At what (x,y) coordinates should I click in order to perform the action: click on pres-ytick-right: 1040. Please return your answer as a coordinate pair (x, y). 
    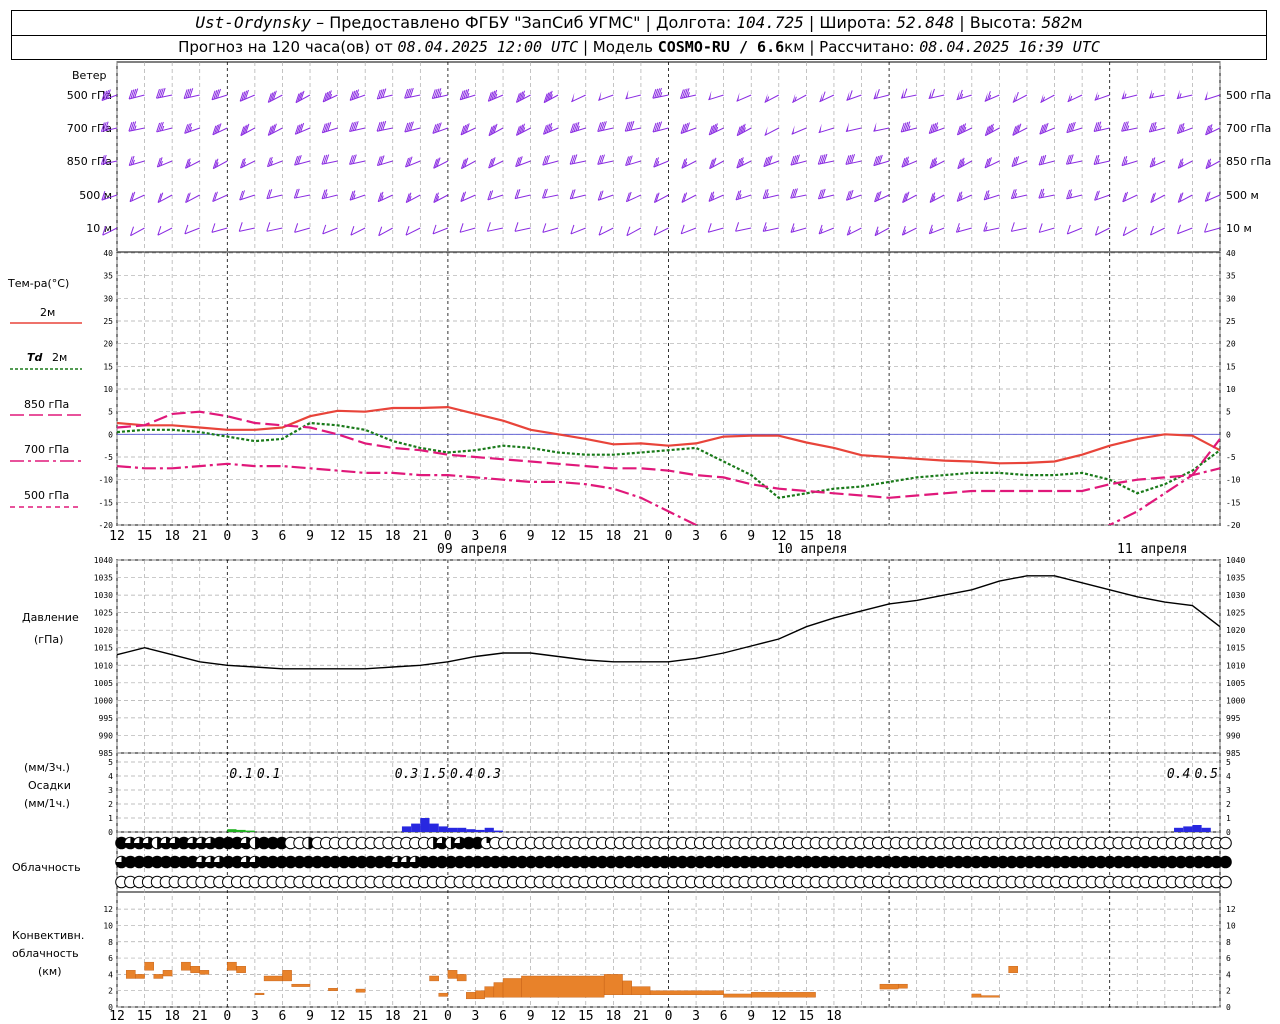
    Looking at the image, I should click on (1235, 560).